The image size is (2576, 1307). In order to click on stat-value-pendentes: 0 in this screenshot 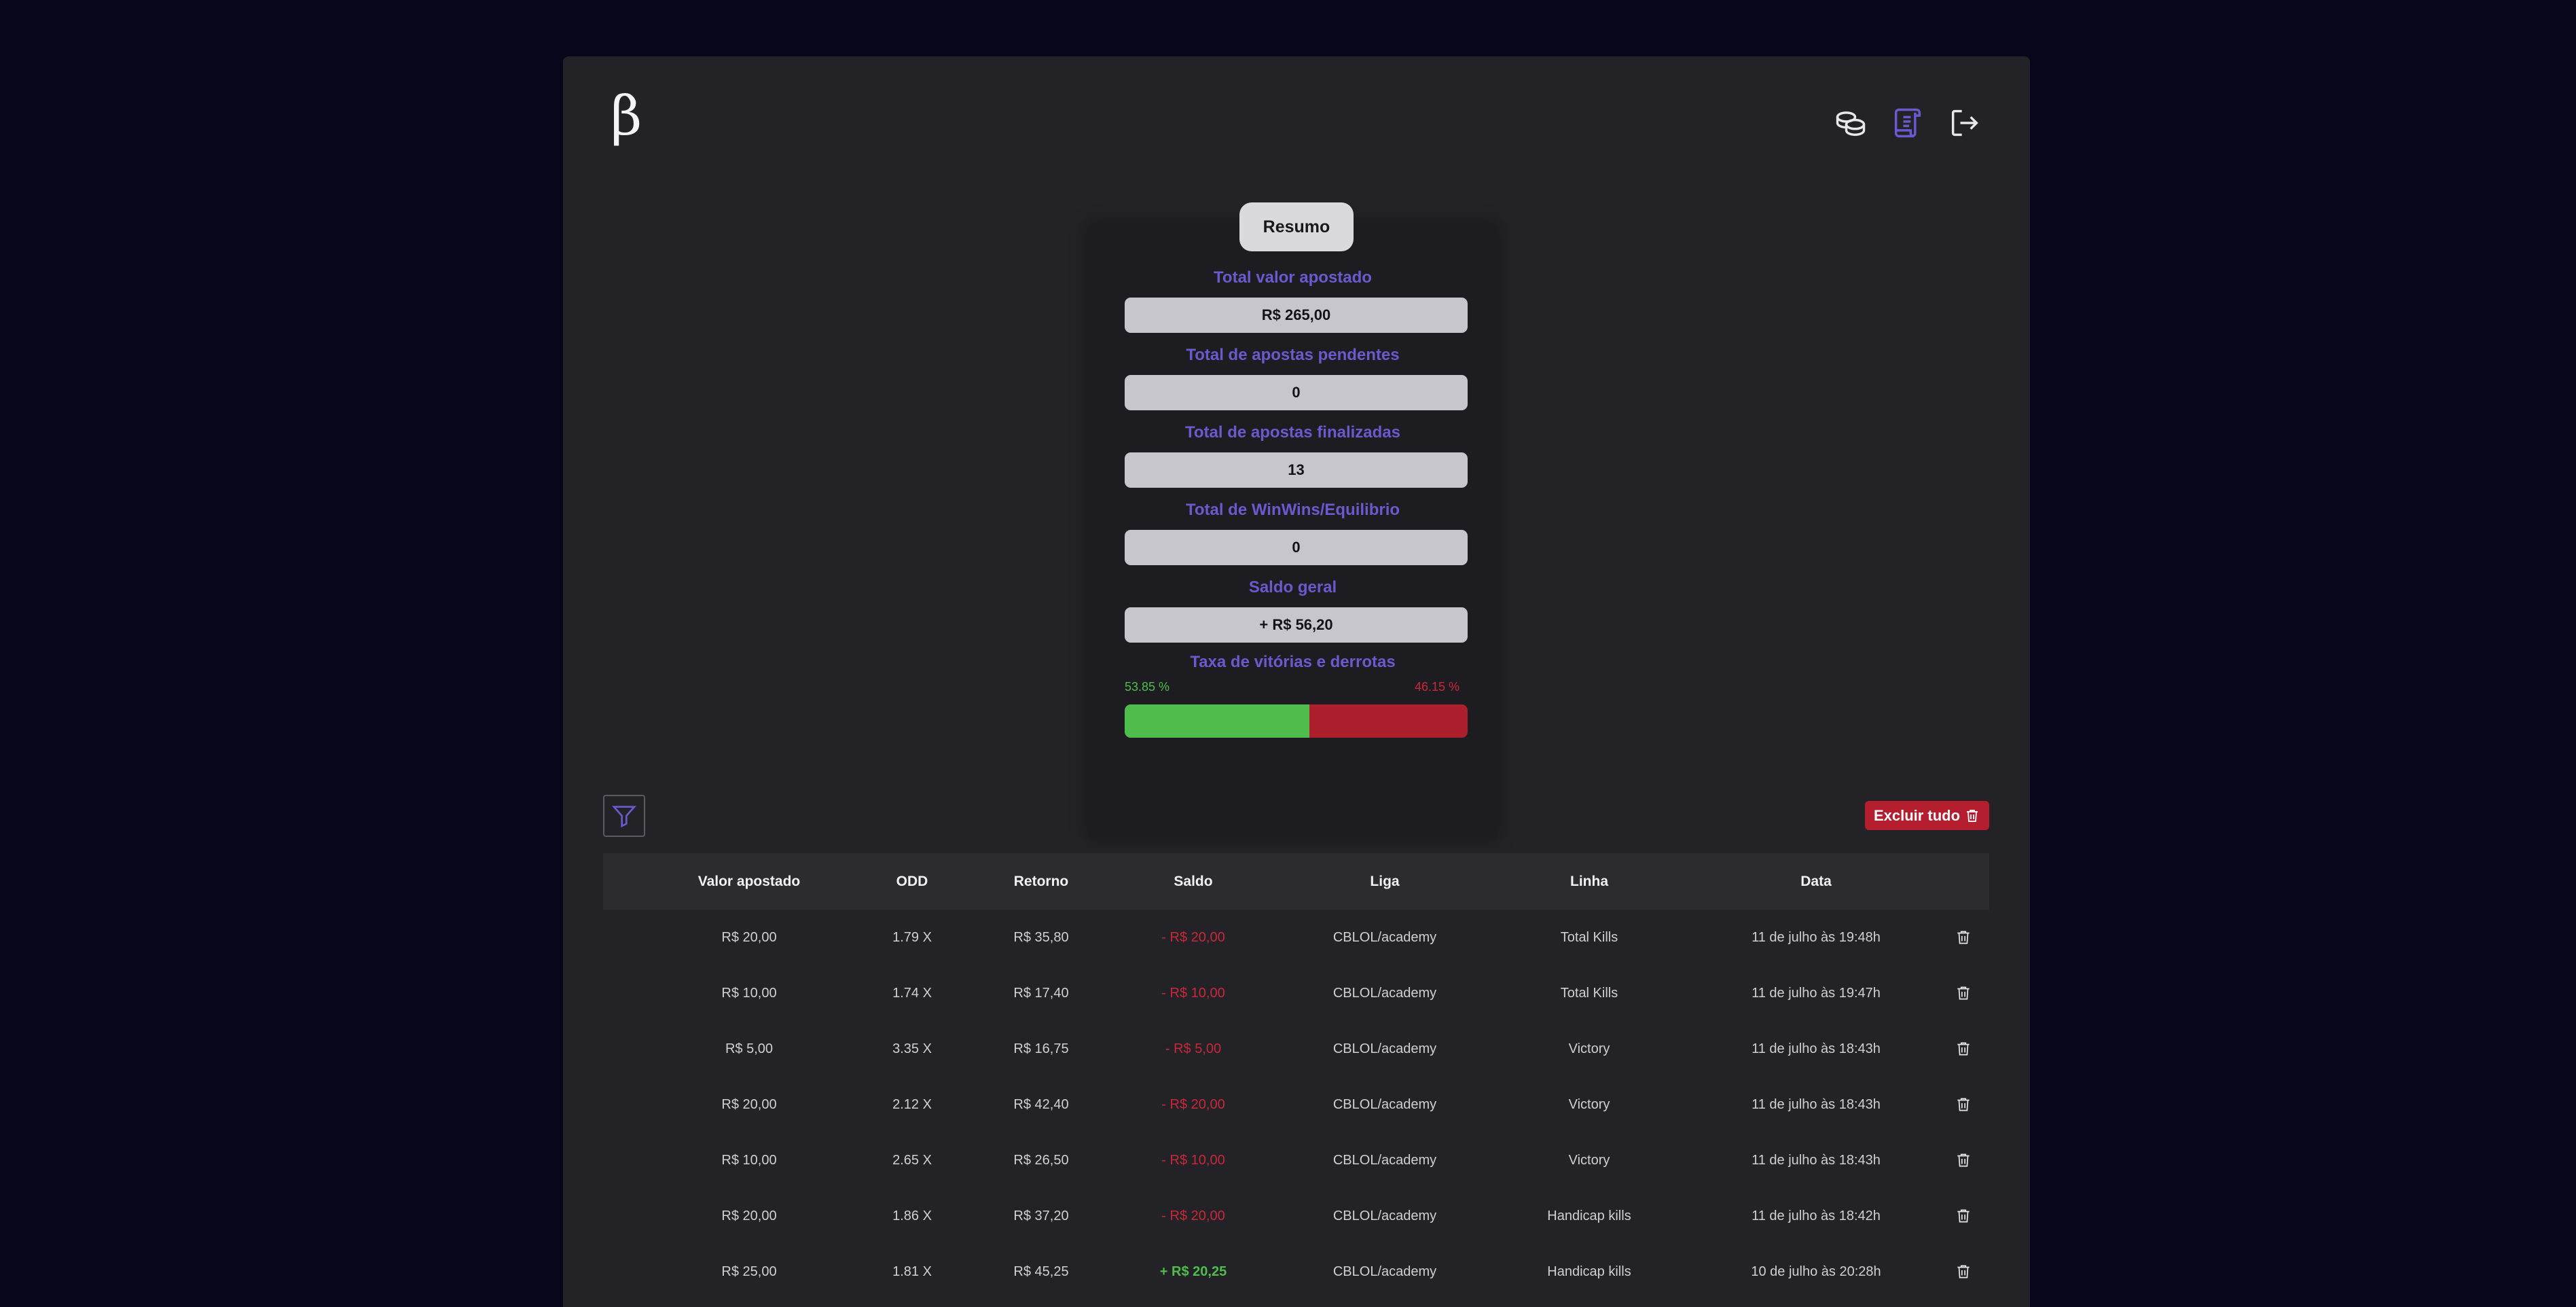, I will do `click(1296, 392)`.